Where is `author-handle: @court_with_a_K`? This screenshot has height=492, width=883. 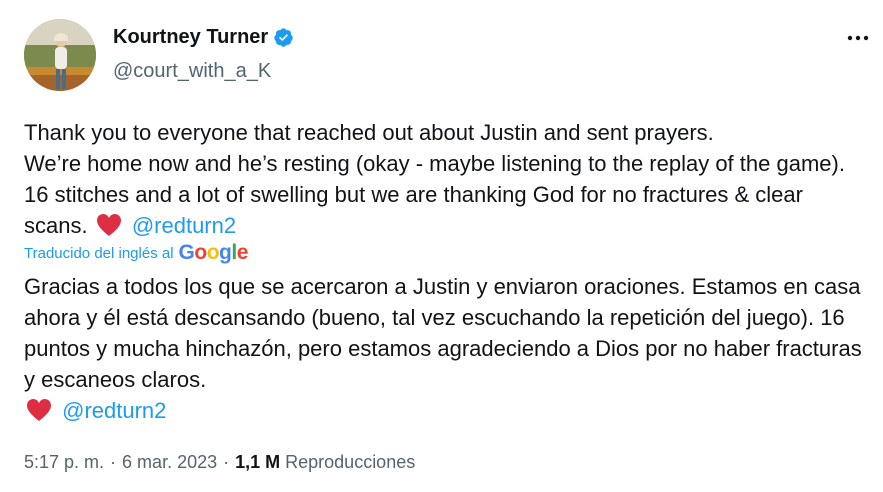 author-handle: @court_with_a_K is located at coordinates (192, 71).